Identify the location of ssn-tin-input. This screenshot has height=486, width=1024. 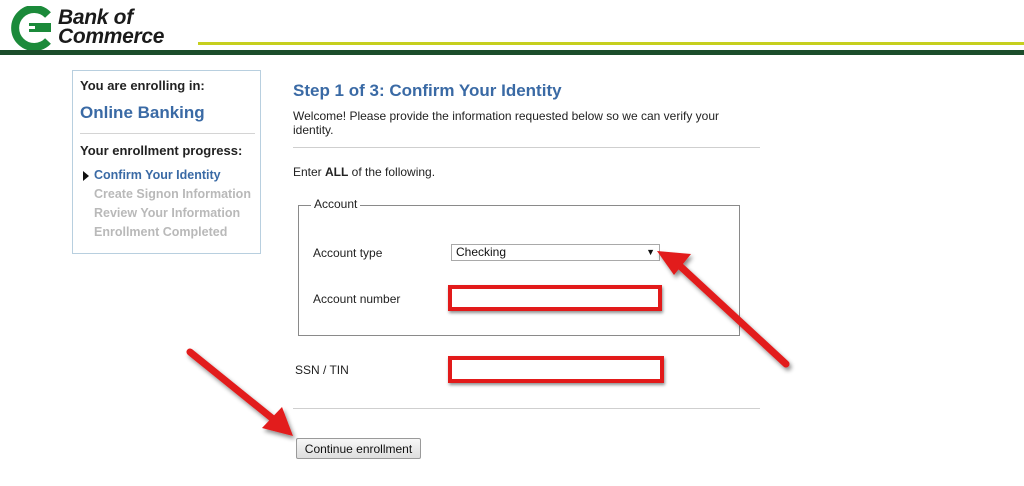
(556, 369).